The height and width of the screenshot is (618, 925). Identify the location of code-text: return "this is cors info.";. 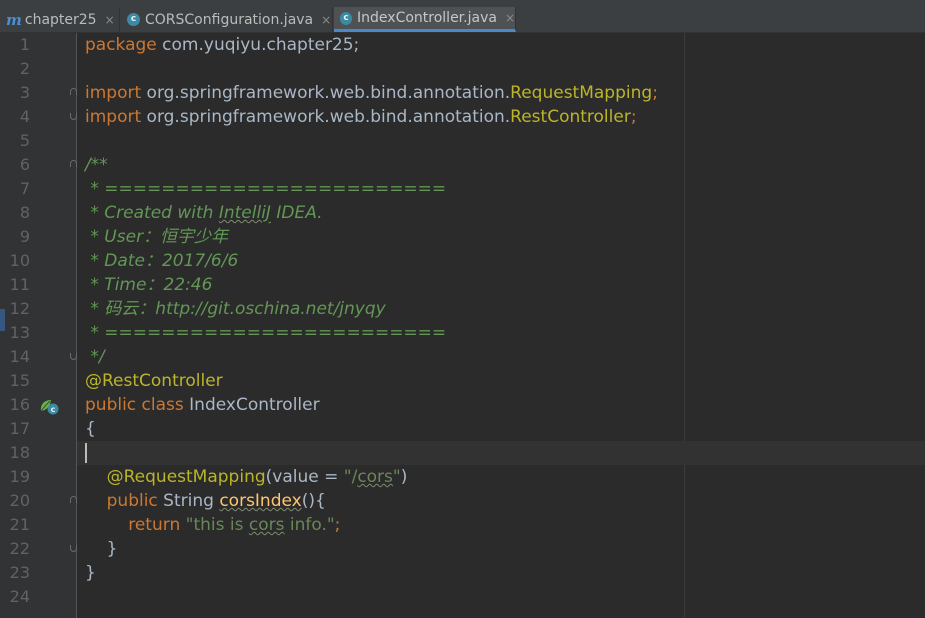
(212, 525).